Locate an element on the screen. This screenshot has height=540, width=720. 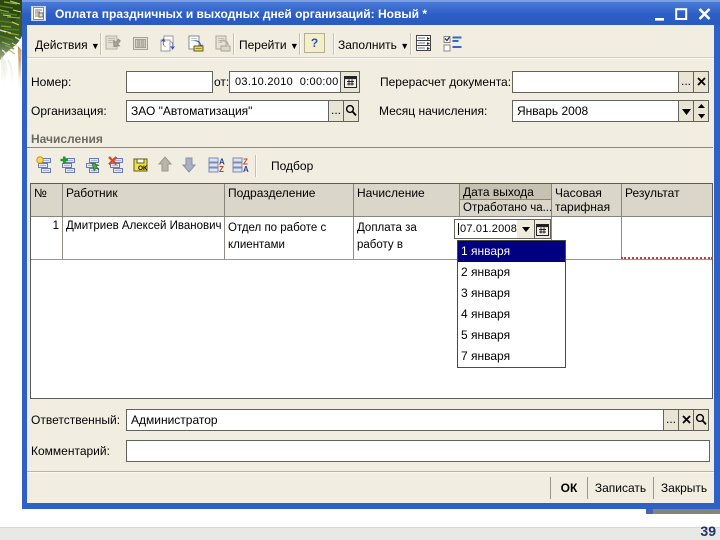
svg-text: Z is located at coordinates (221, 169).